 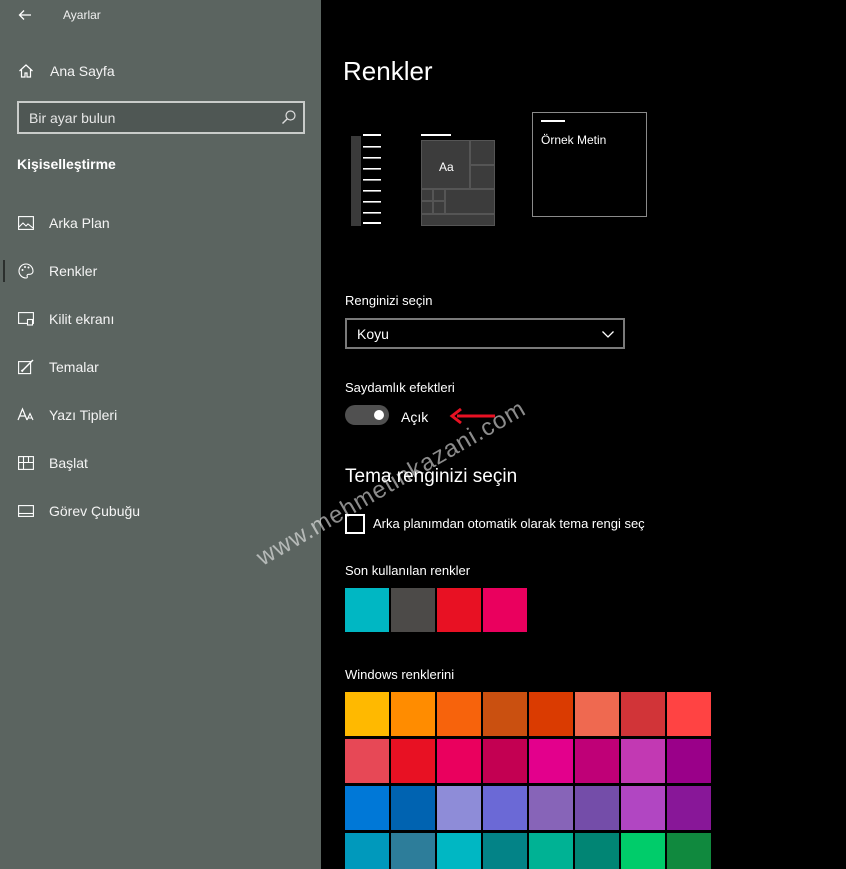 I want to click on sidebar-item-label: Arka Plan, so click(x=79, y=223).